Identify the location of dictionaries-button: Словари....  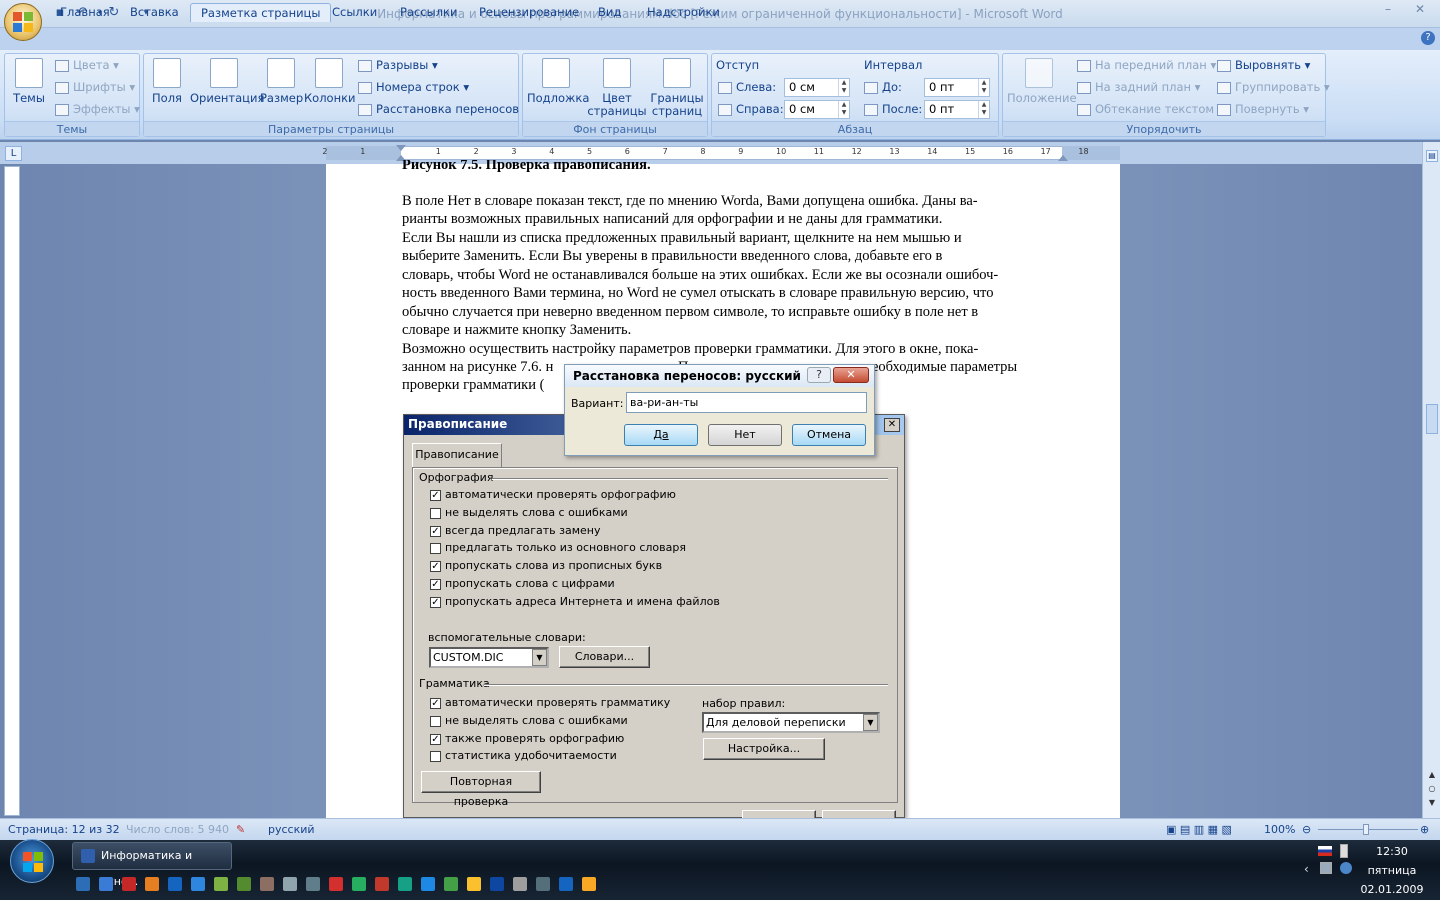
(604, 657).